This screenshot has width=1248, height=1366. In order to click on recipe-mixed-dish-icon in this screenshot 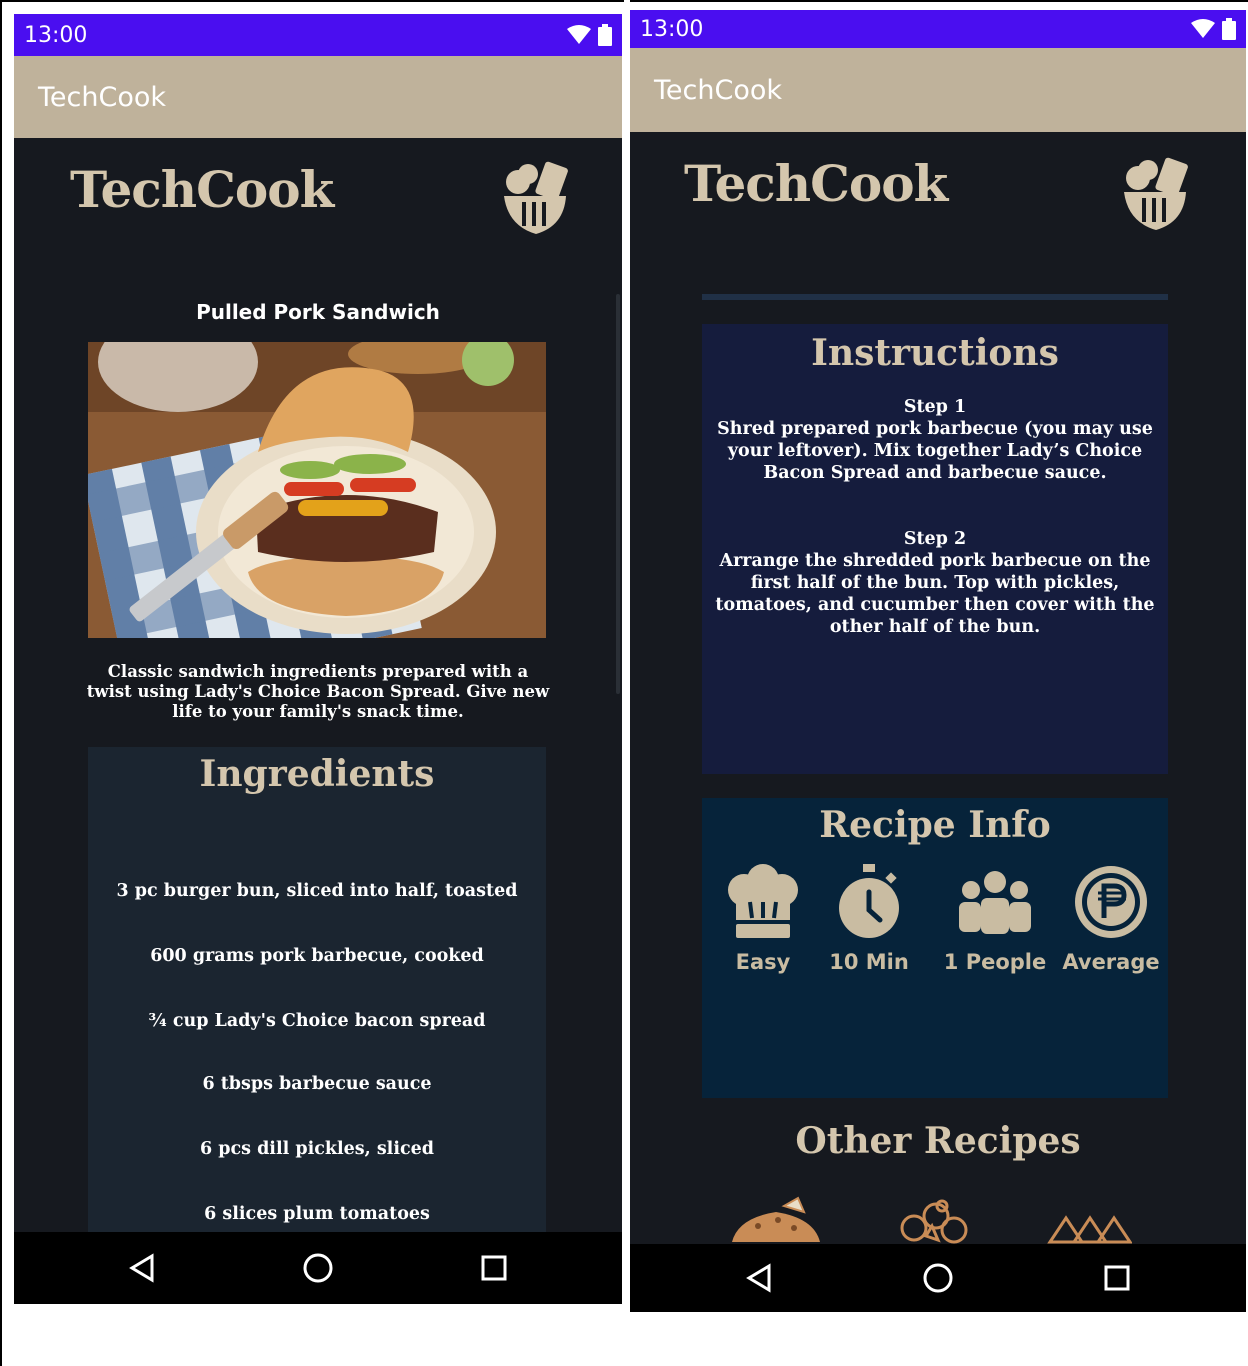, I will do `click(934, 1221)`.